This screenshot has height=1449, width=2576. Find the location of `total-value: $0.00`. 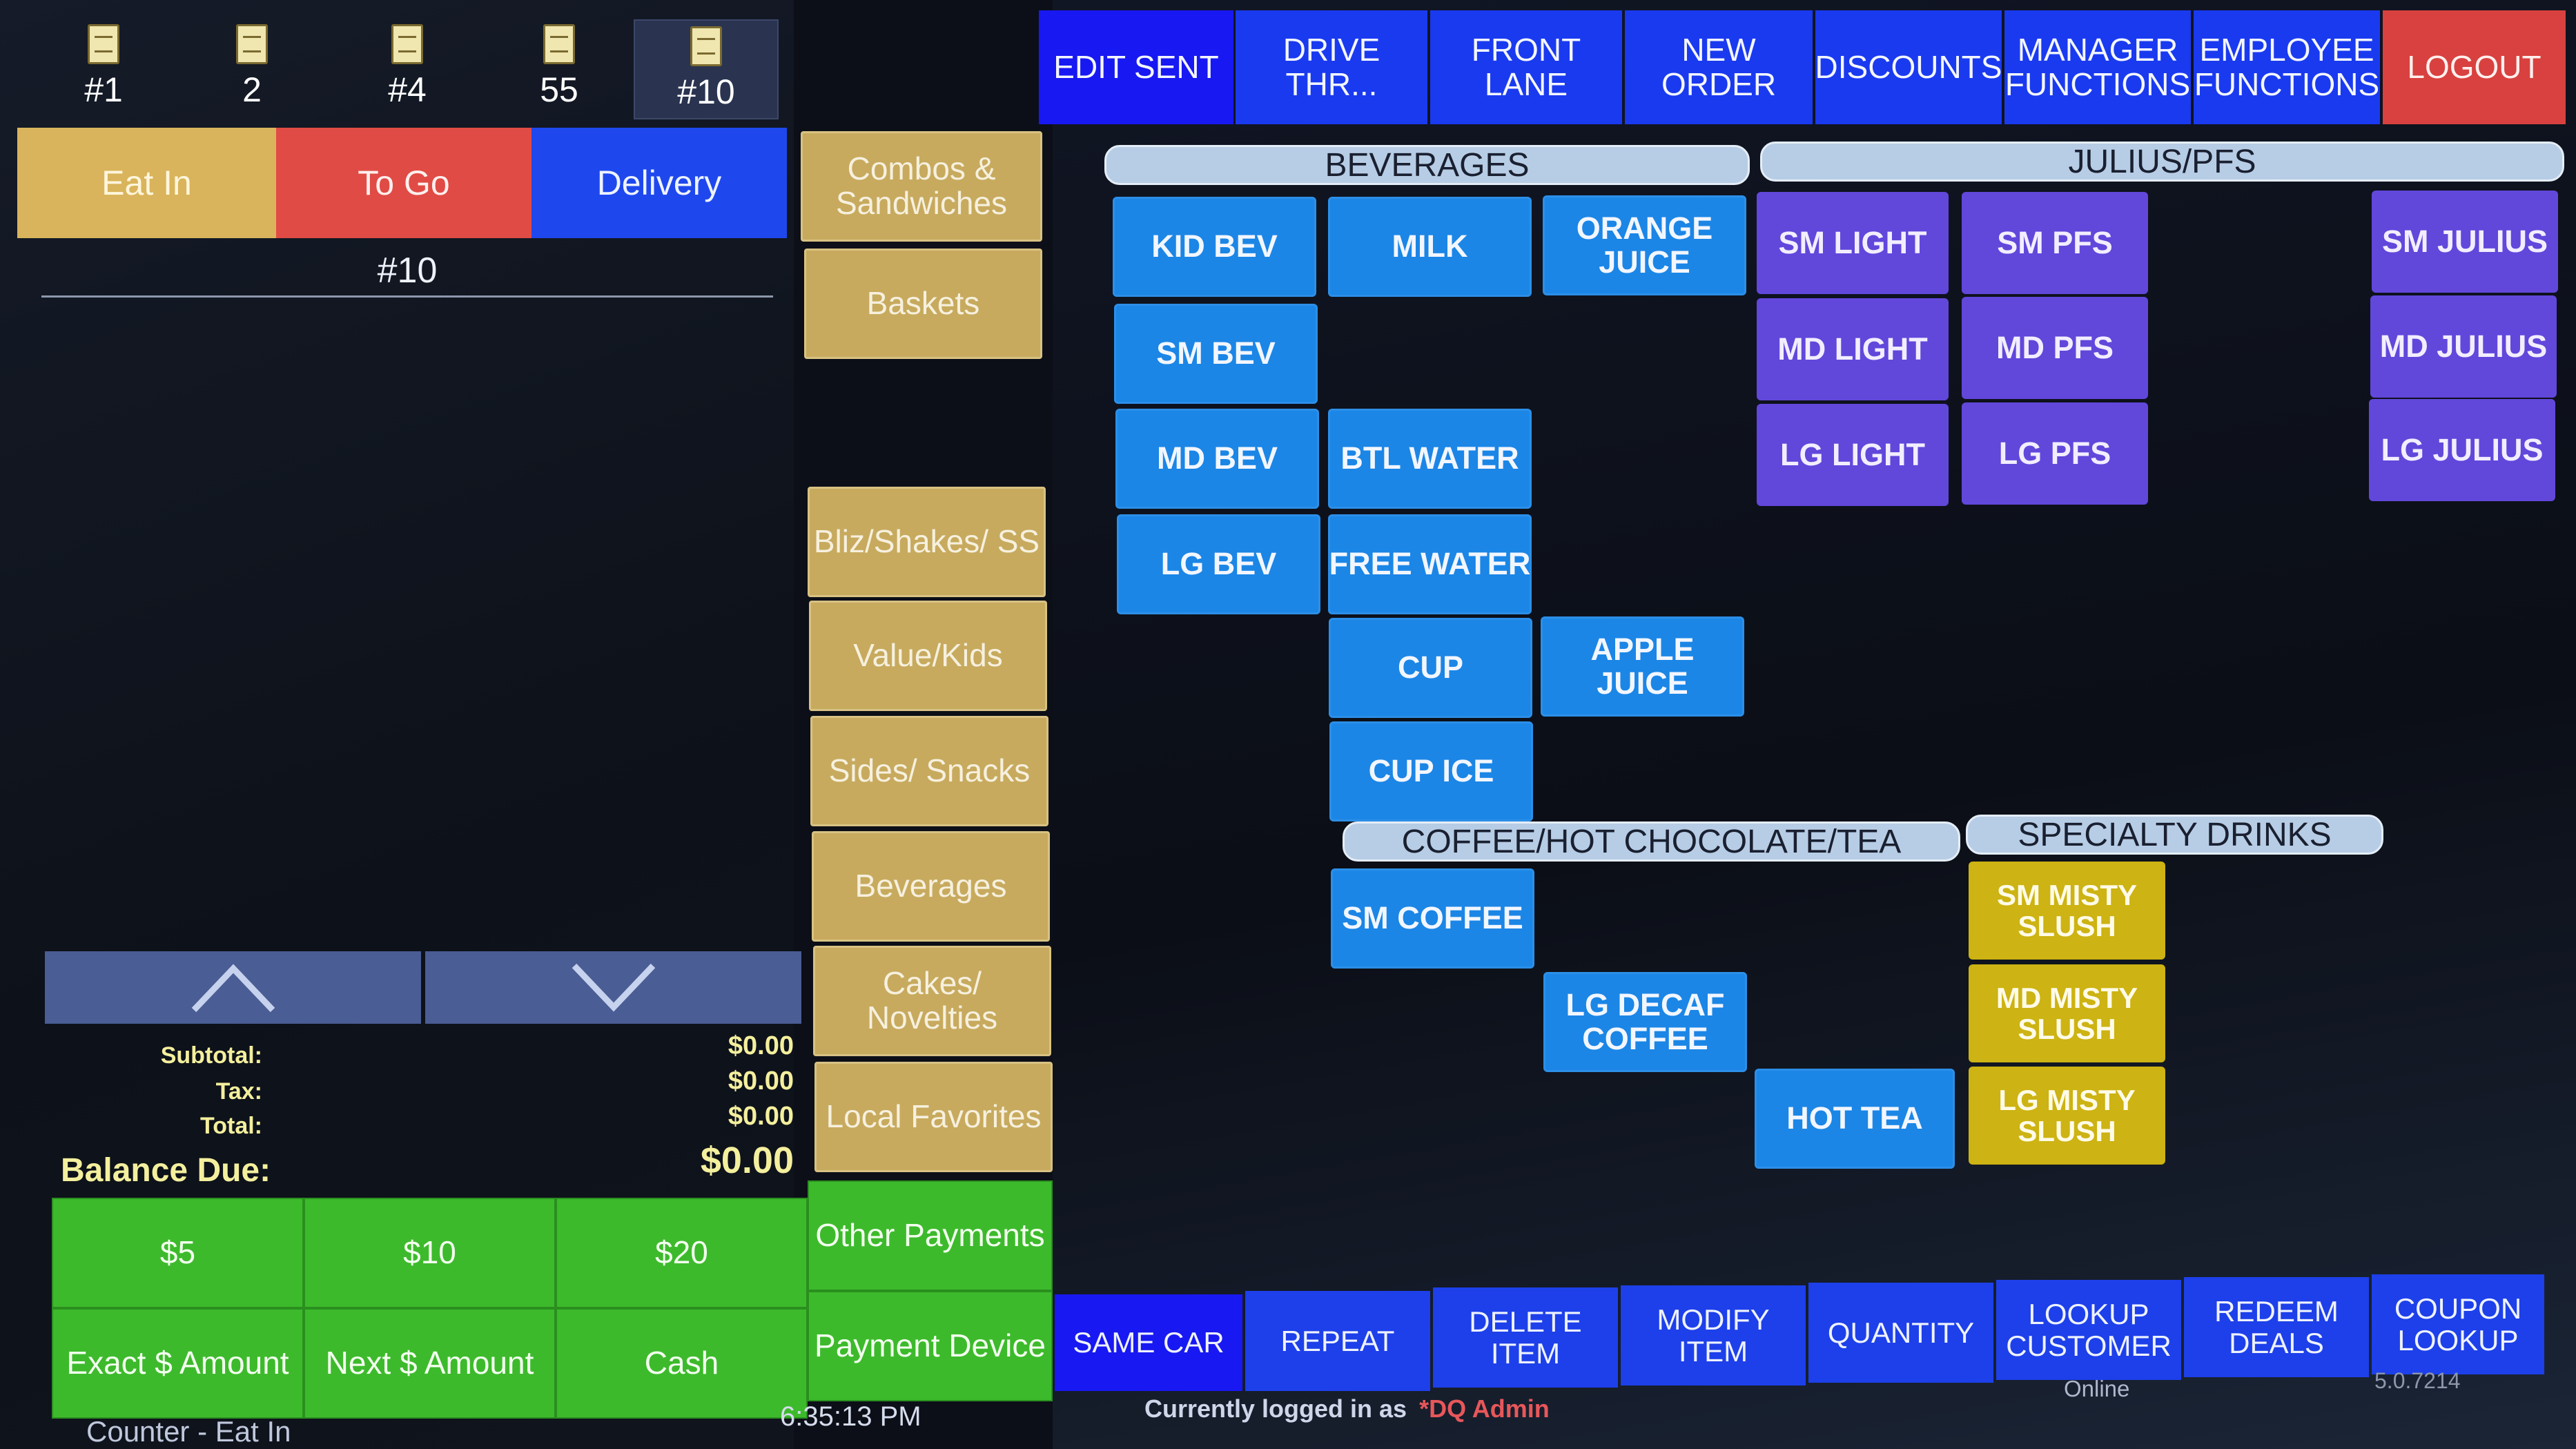

total-value: $0.00 is located at coordinates (761, 1117).